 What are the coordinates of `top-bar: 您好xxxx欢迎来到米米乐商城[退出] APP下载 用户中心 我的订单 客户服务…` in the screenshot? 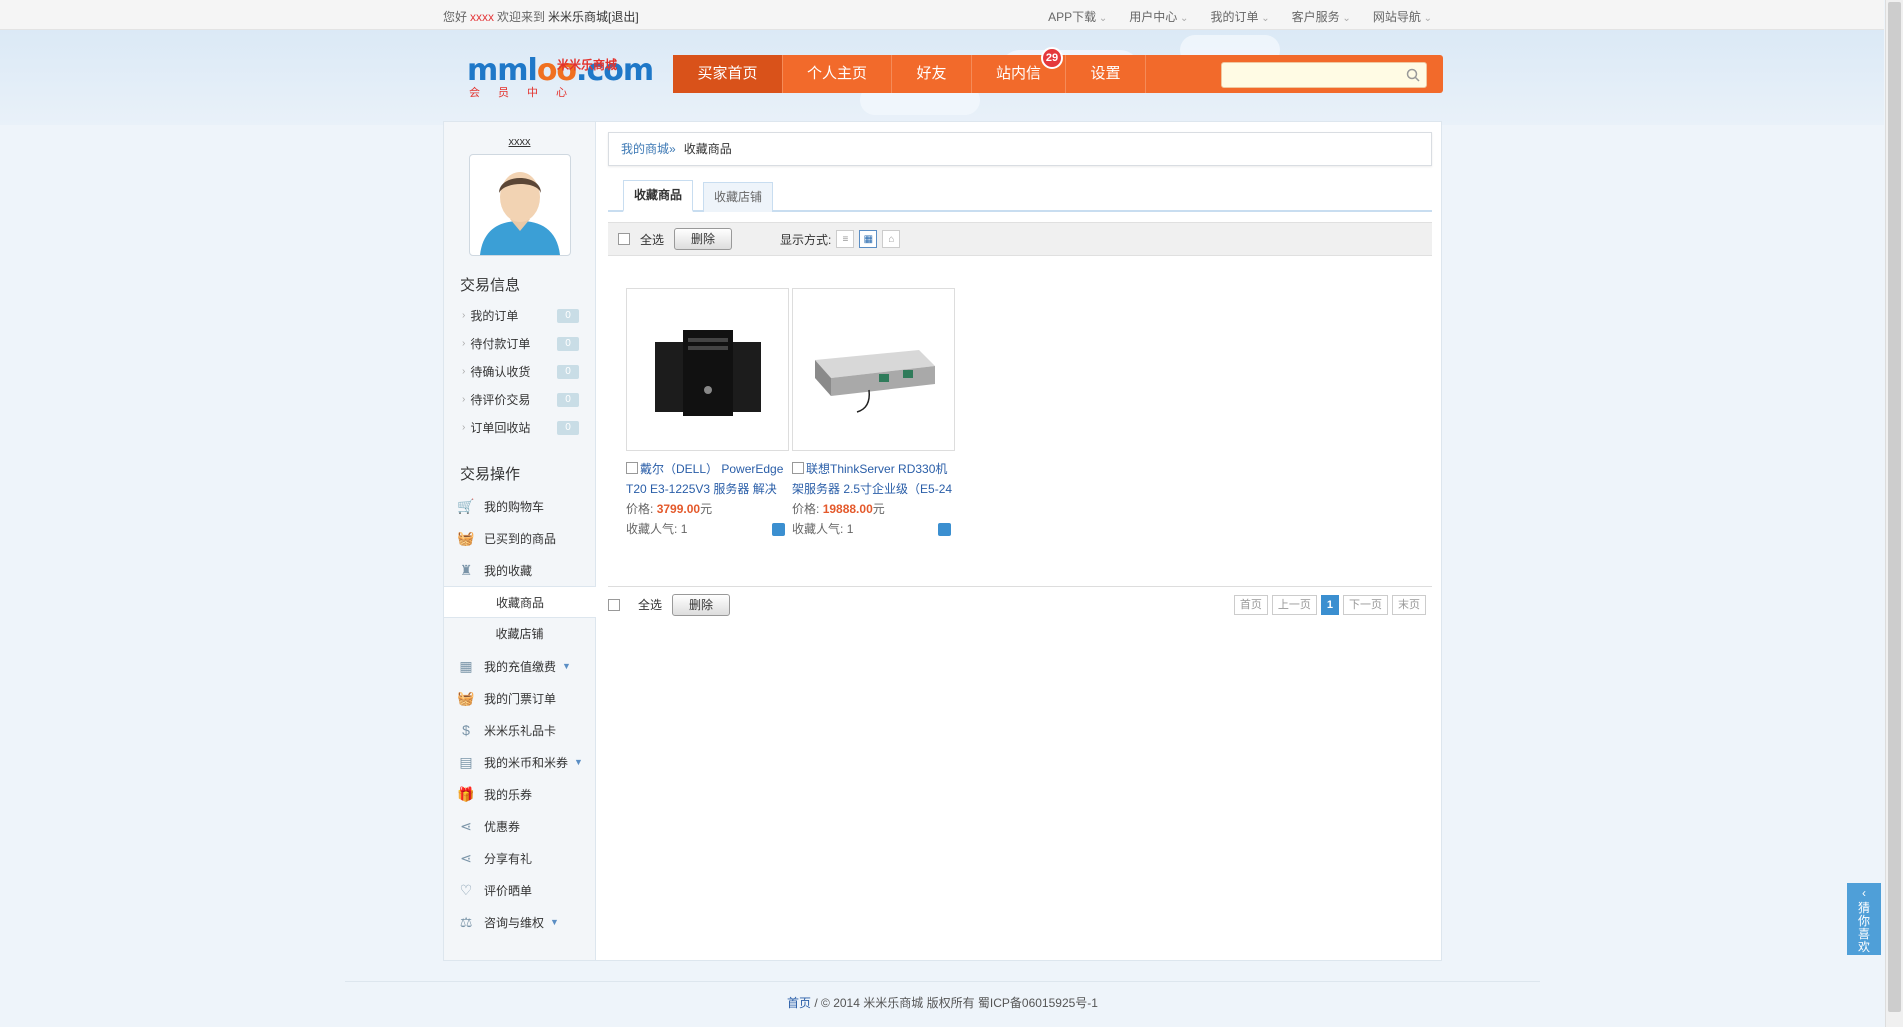 It's located at (942, 15).